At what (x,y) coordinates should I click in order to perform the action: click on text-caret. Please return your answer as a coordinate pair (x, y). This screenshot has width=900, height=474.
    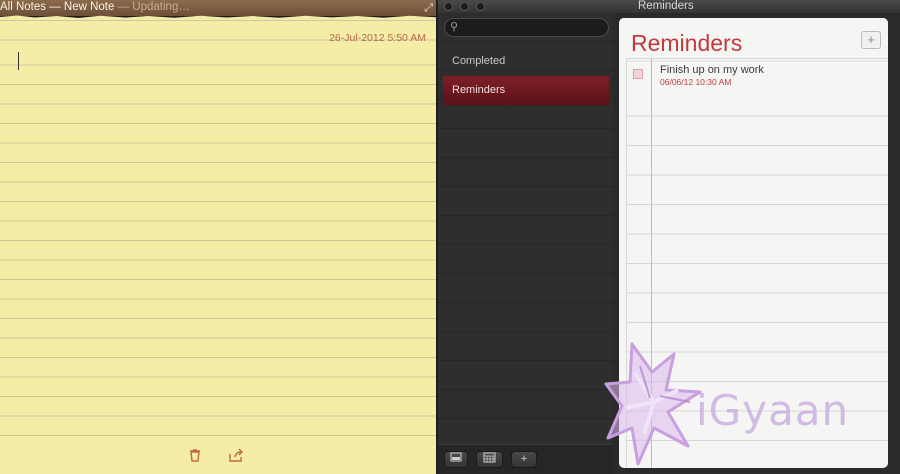
    Looking at the image, I should click on (18, 61).